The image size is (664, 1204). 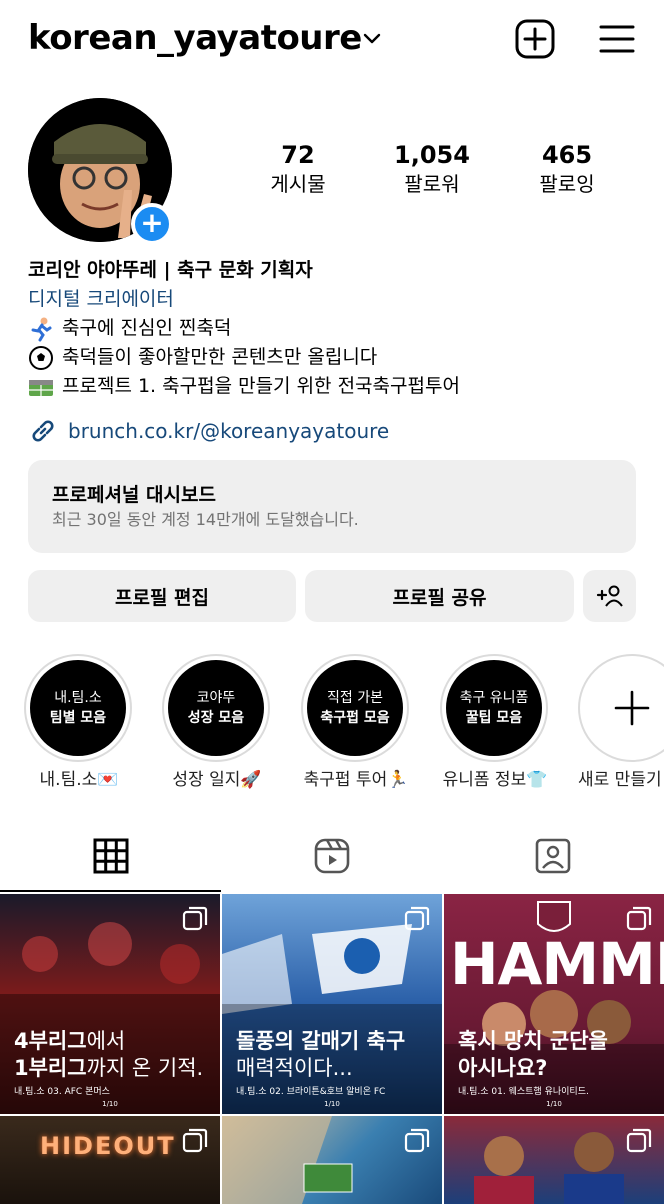 What do you see at coordinates (503, 1068) in the screenshot?
I see `post-title-bold: 아시나요?` at bounding box center [503, 1068].